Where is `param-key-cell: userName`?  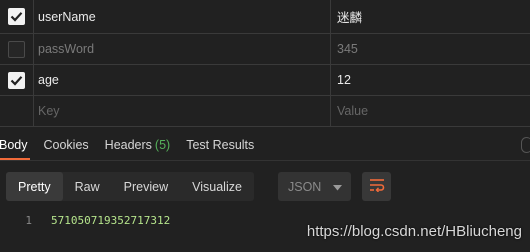 param-key-cell: userName is located at coordinates (182, 16).